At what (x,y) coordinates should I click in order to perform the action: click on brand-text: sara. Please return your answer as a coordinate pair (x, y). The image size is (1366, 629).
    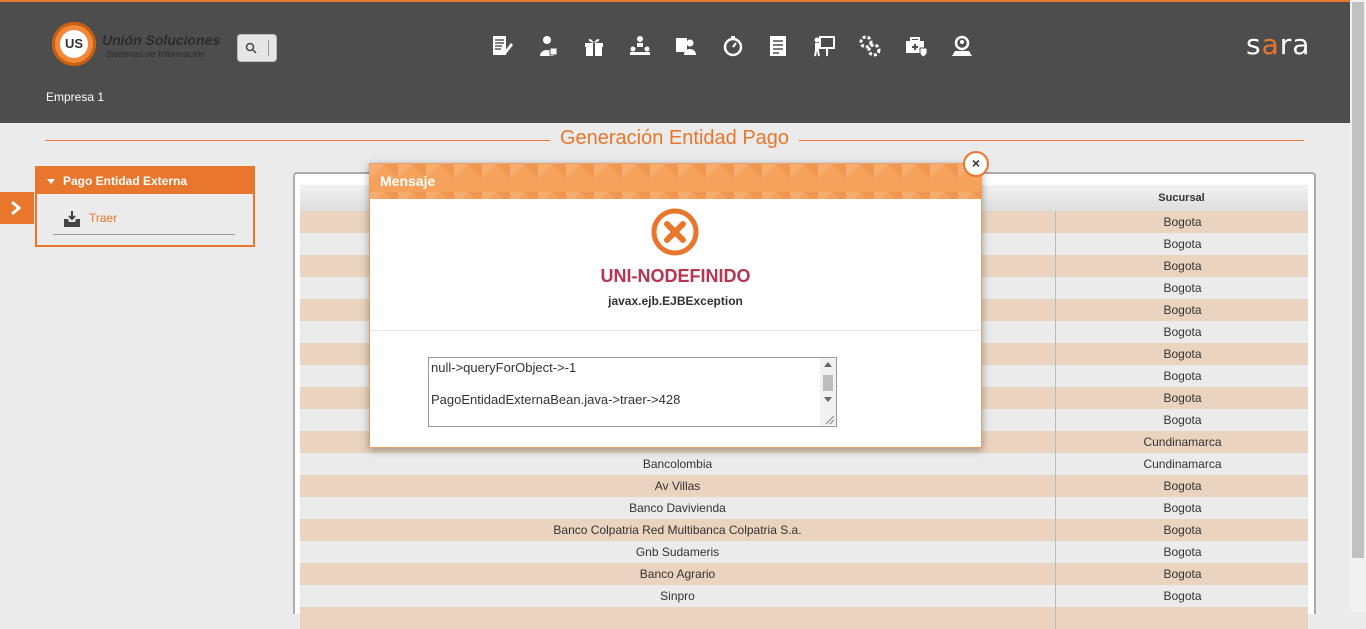
    Looking at the image, I should click on (1278, 44).